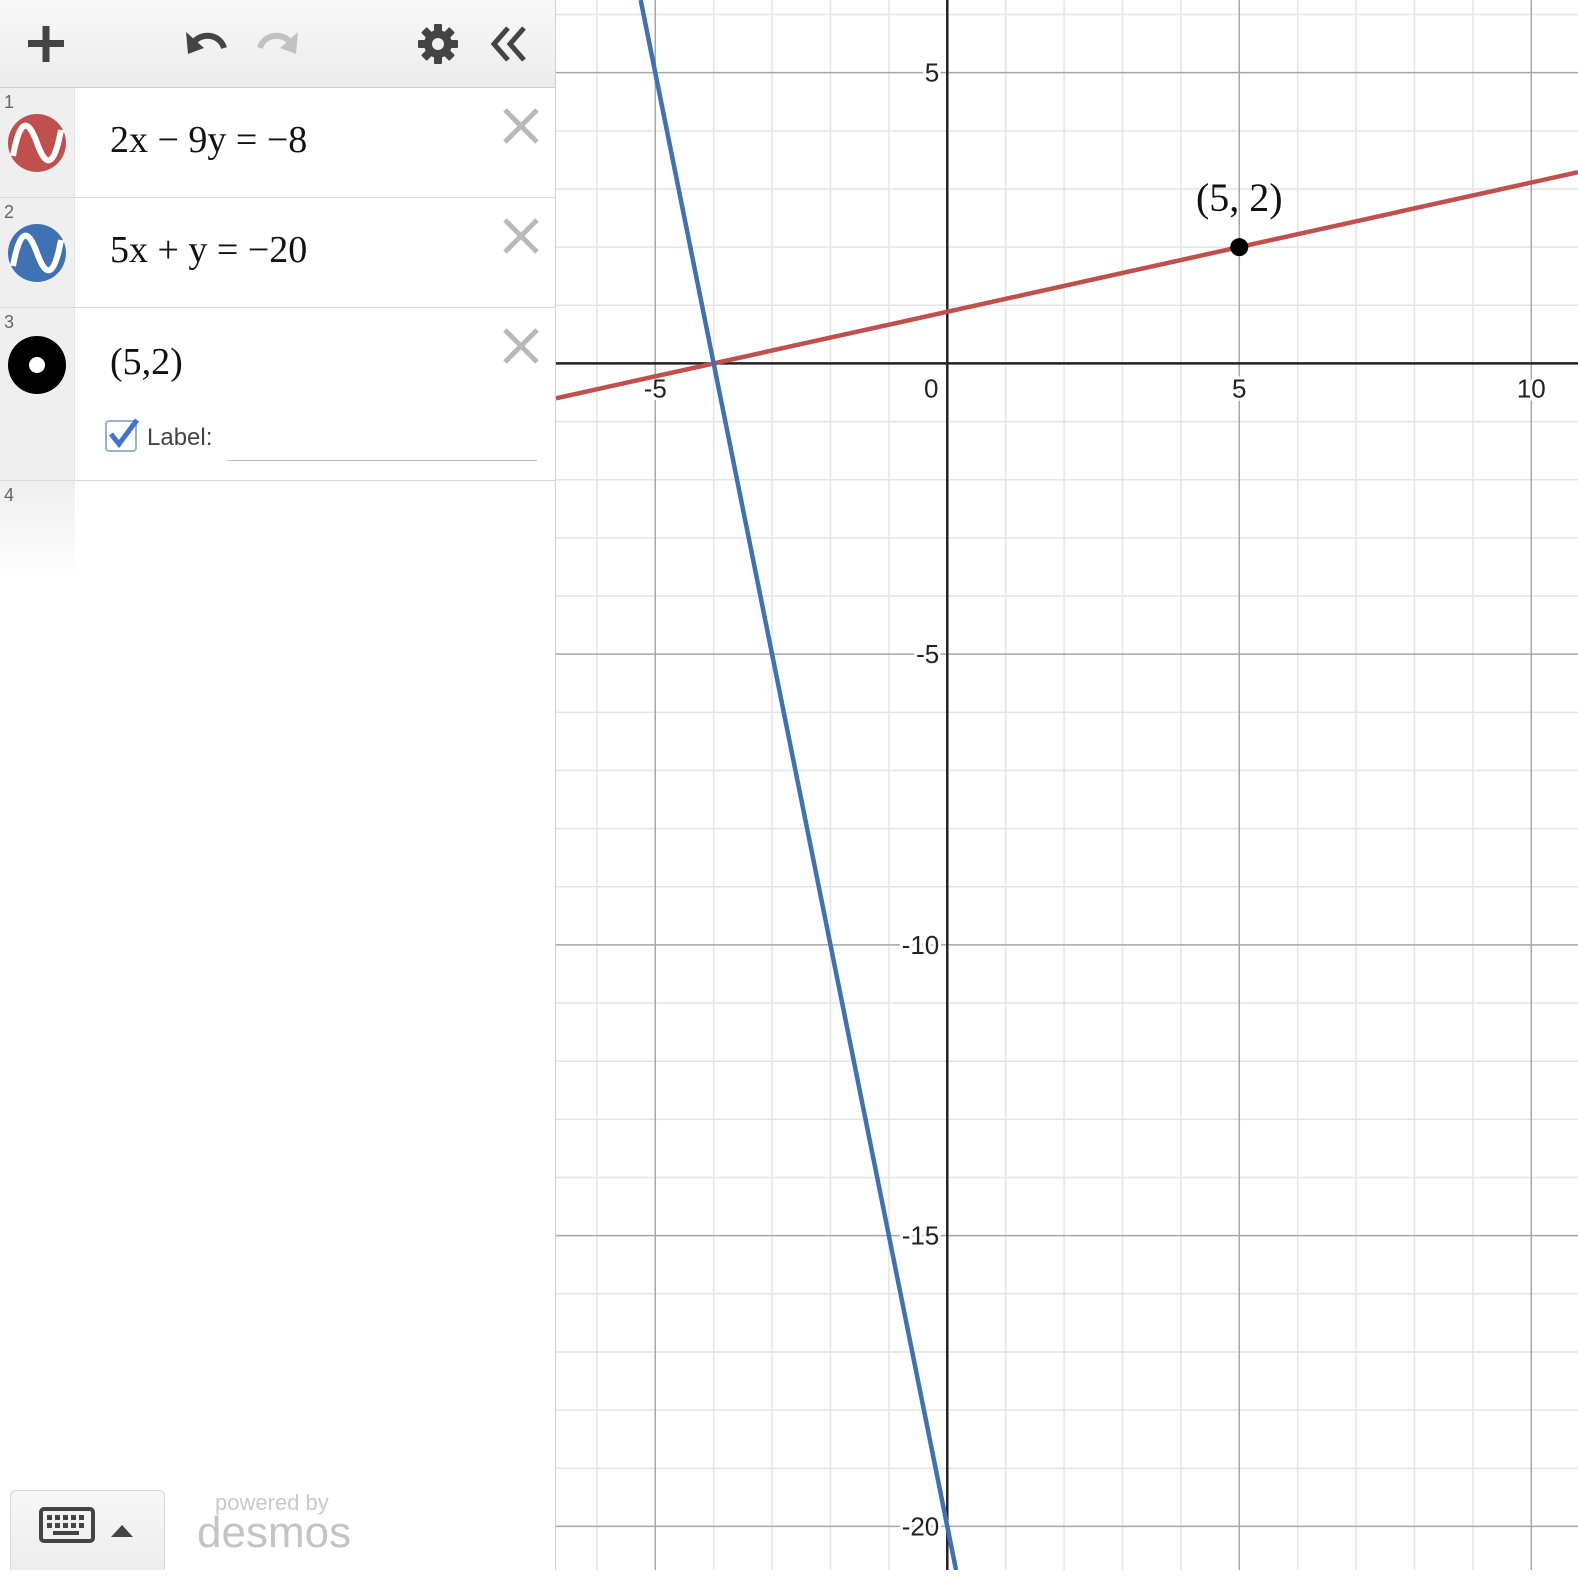 This screenshot has width=1578, height=1576. I want to click on expression-gutter: 1, so click(37, 142).